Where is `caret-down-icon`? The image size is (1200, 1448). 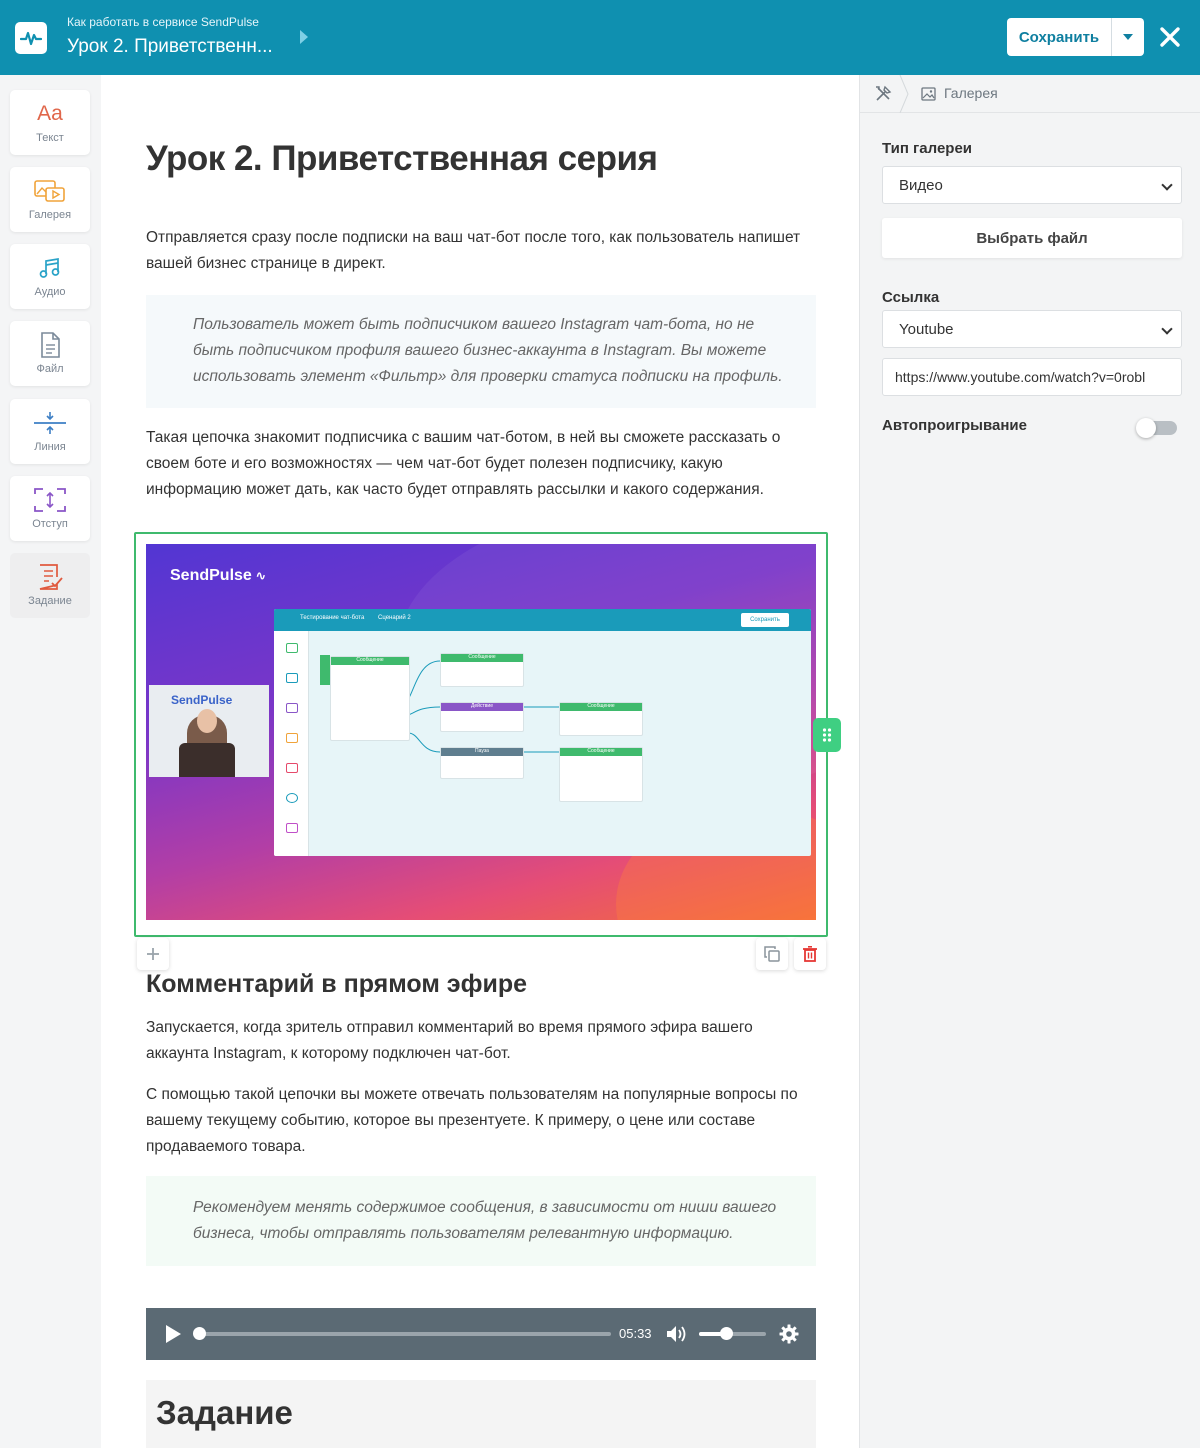
caret-down-icon is located at coordinates (1128, 37).